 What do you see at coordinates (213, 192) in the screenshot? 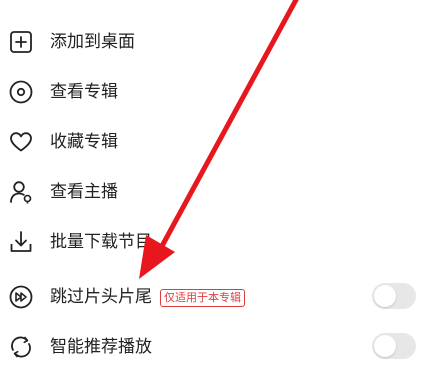
I see `menu-item-view-host: 查看主播` at bounding box center [213, 192].